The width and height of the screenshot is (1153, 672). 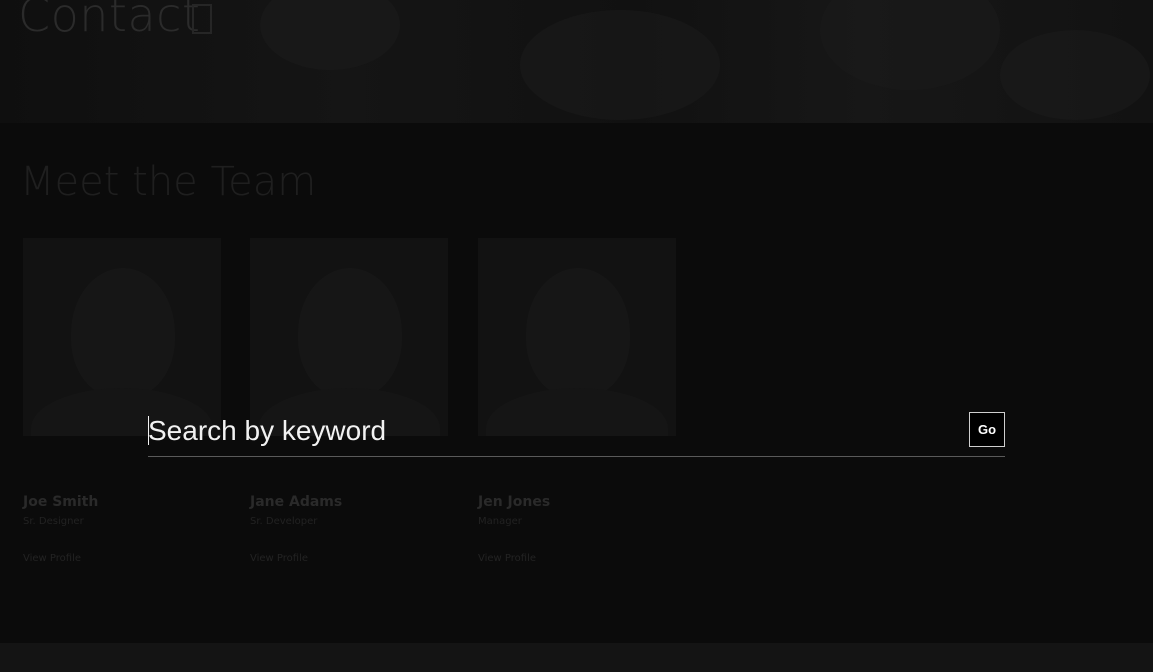 What do you see at coordinates (500, 521) in the screenshot?
I see `team-member-role: Manager` at bounding box center [500, 521].